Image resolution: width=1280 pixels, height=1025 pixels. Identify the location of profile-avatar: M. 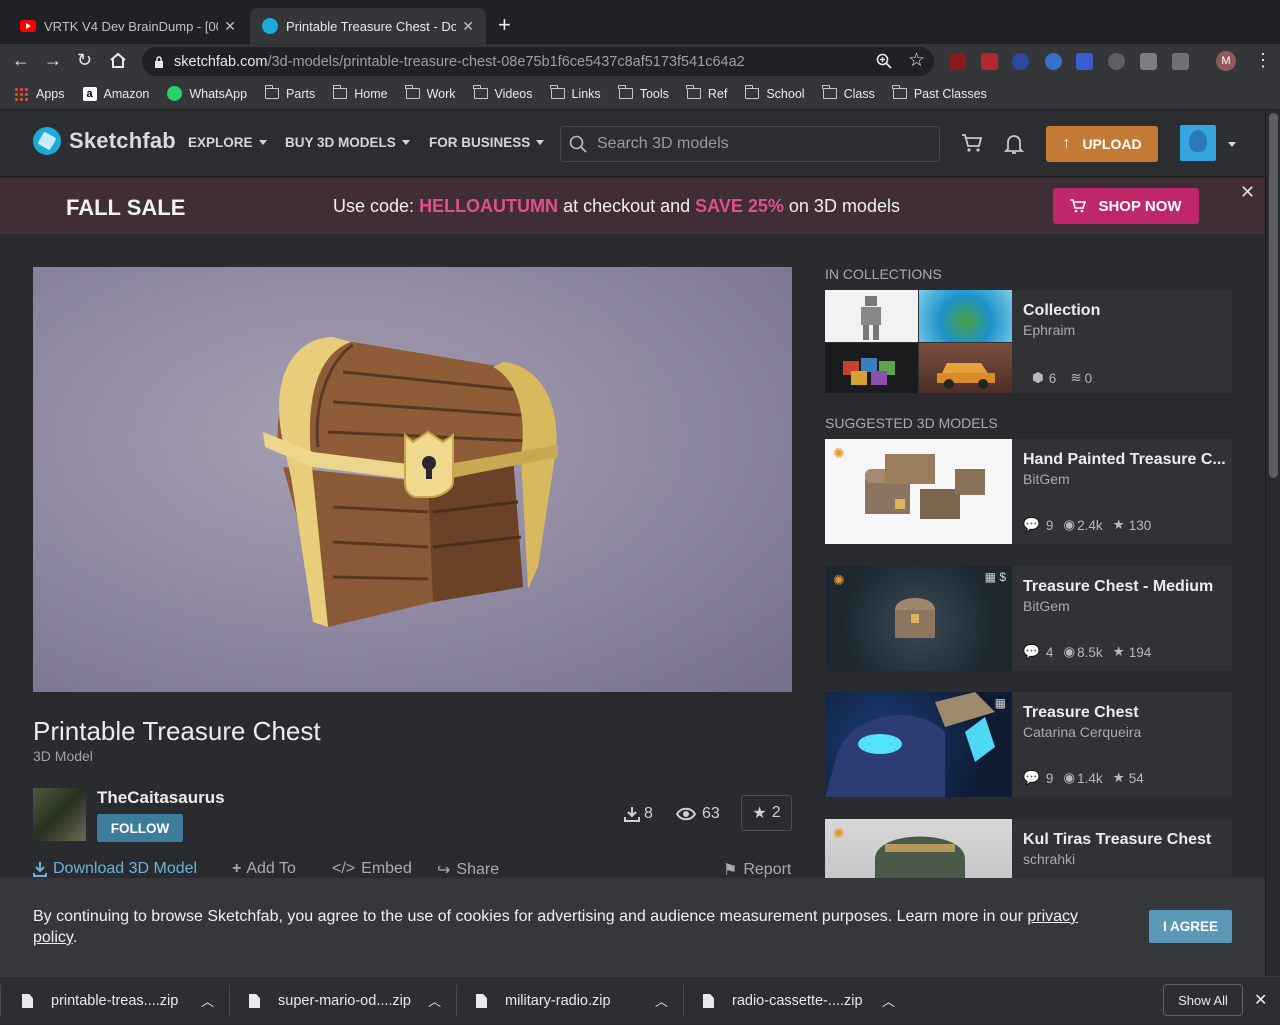
(1226, 61).